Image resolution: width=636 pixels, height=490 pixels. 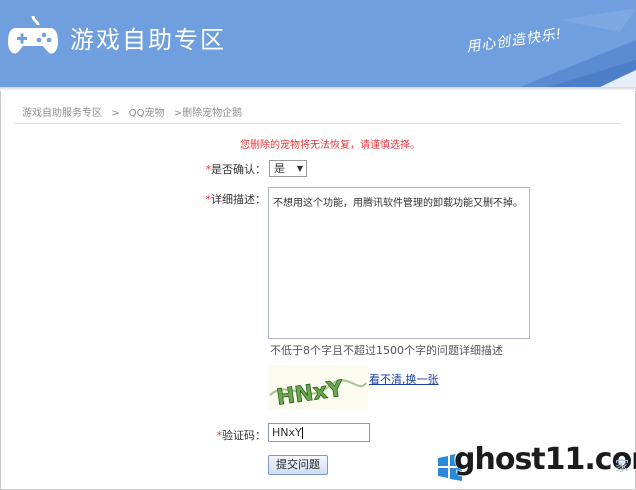 I want to click on confirm-label-text: 是否确认：, so click(x=238, y=169).